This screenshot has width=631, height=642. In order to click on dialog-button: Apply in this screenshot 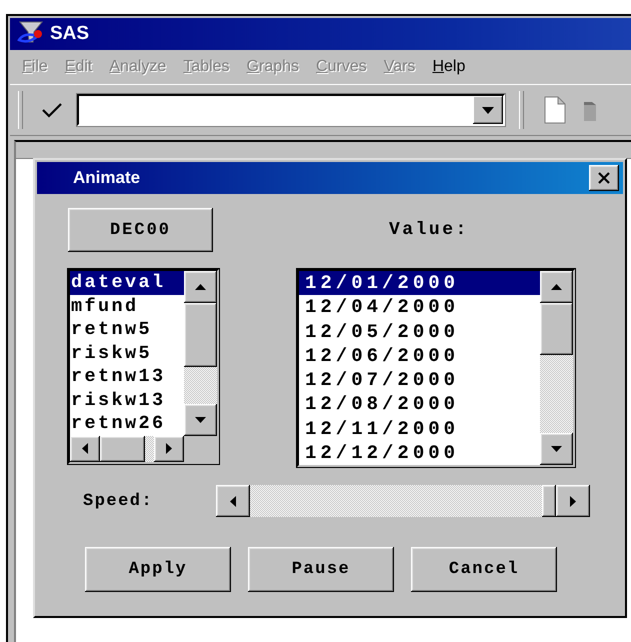, I will do `click(158, 569)`.